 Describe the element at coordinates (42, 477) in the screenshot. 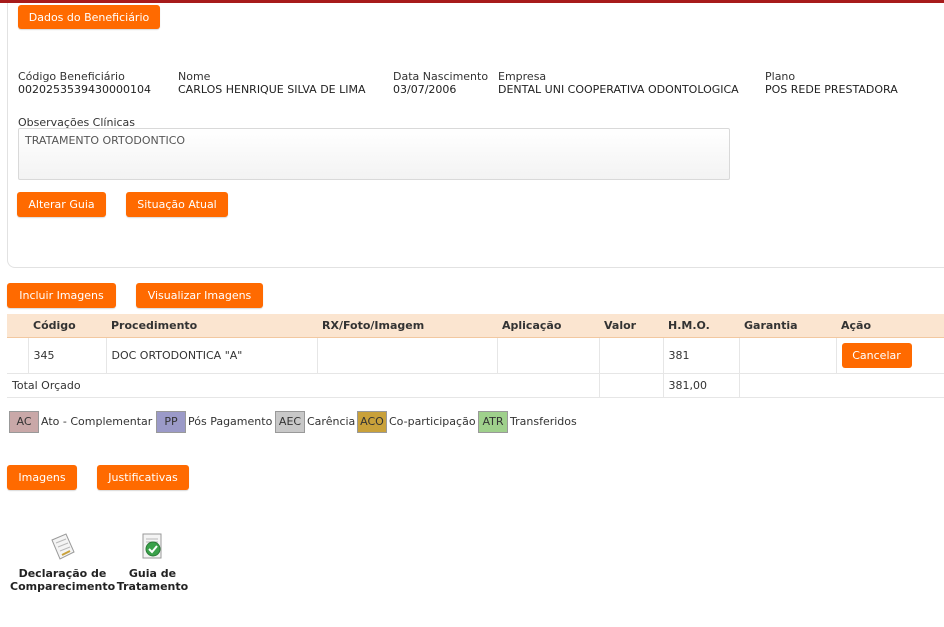

I see `imagens-button: Imagens` at that location.